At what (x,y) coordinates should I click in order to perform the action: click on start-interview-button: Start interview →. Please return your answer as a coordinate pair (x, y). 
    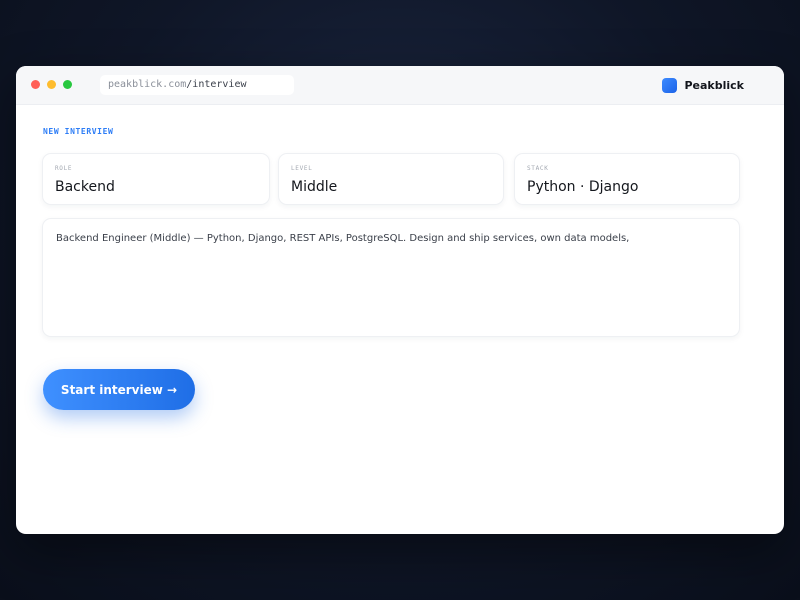
    Looking at the image, I should click on (119, 389).